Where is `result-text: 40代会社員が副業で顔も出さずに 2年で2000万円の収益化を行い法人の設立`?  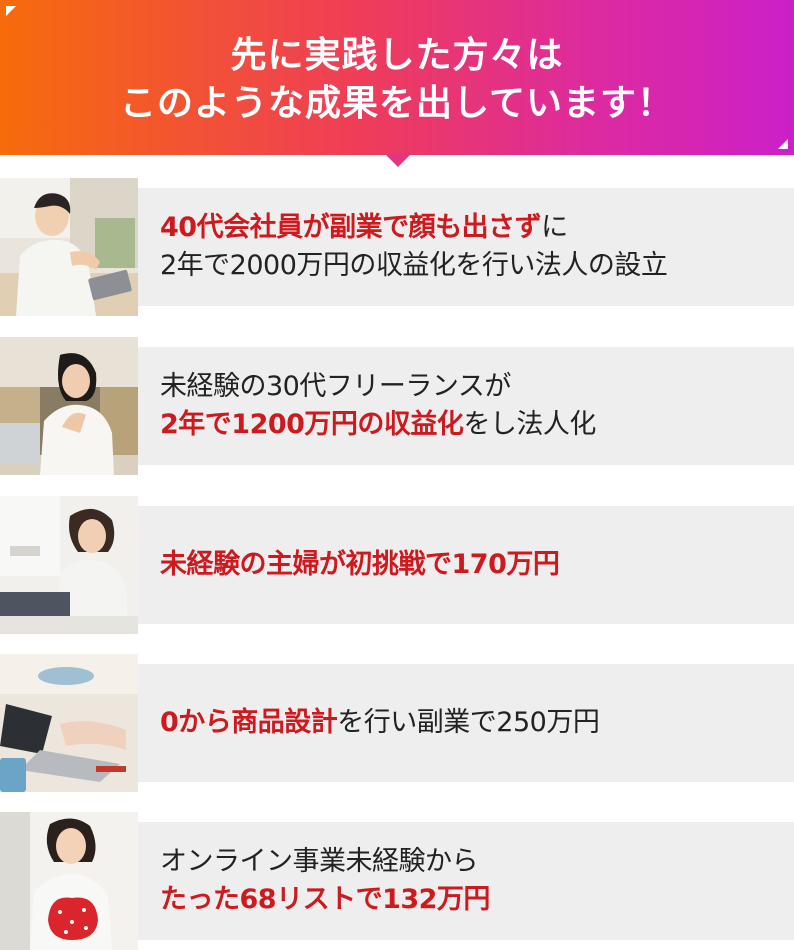 result-text: 40代会社員が副業で顔も出さずに 2年で2000万円の収益化を行い法人の設立 is located at coordinates (475, 247).